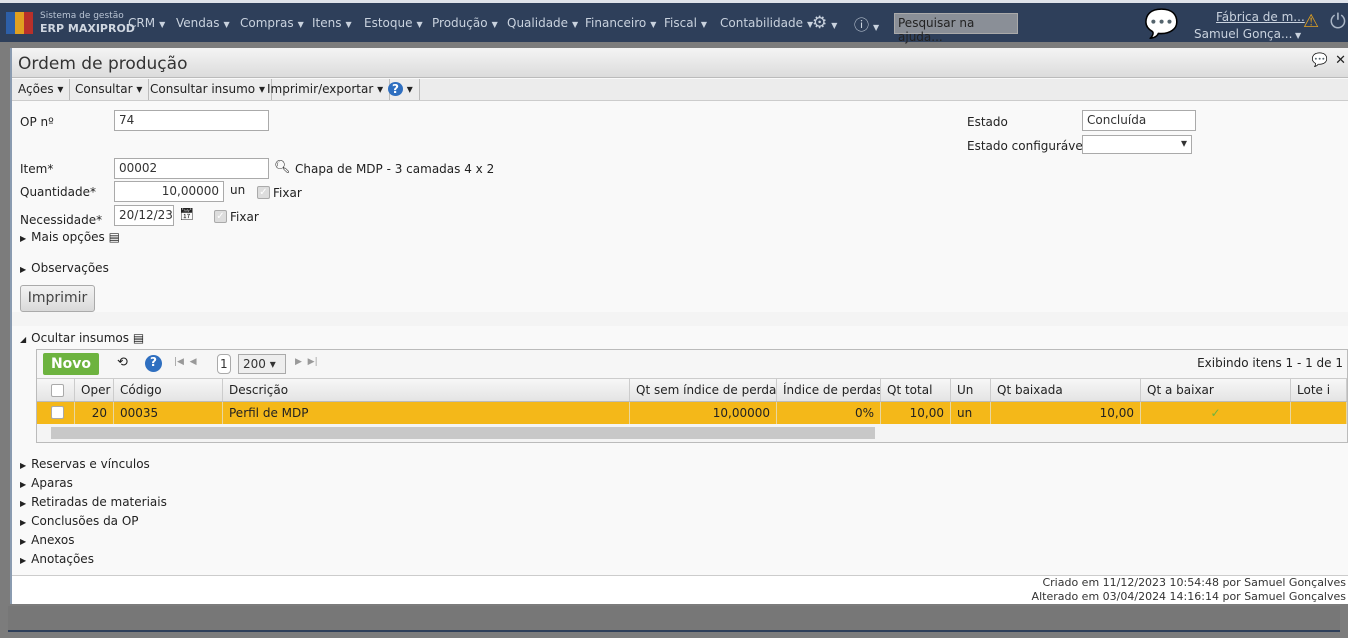  I want to click on header-checkbox-cell, so click(56, 390).